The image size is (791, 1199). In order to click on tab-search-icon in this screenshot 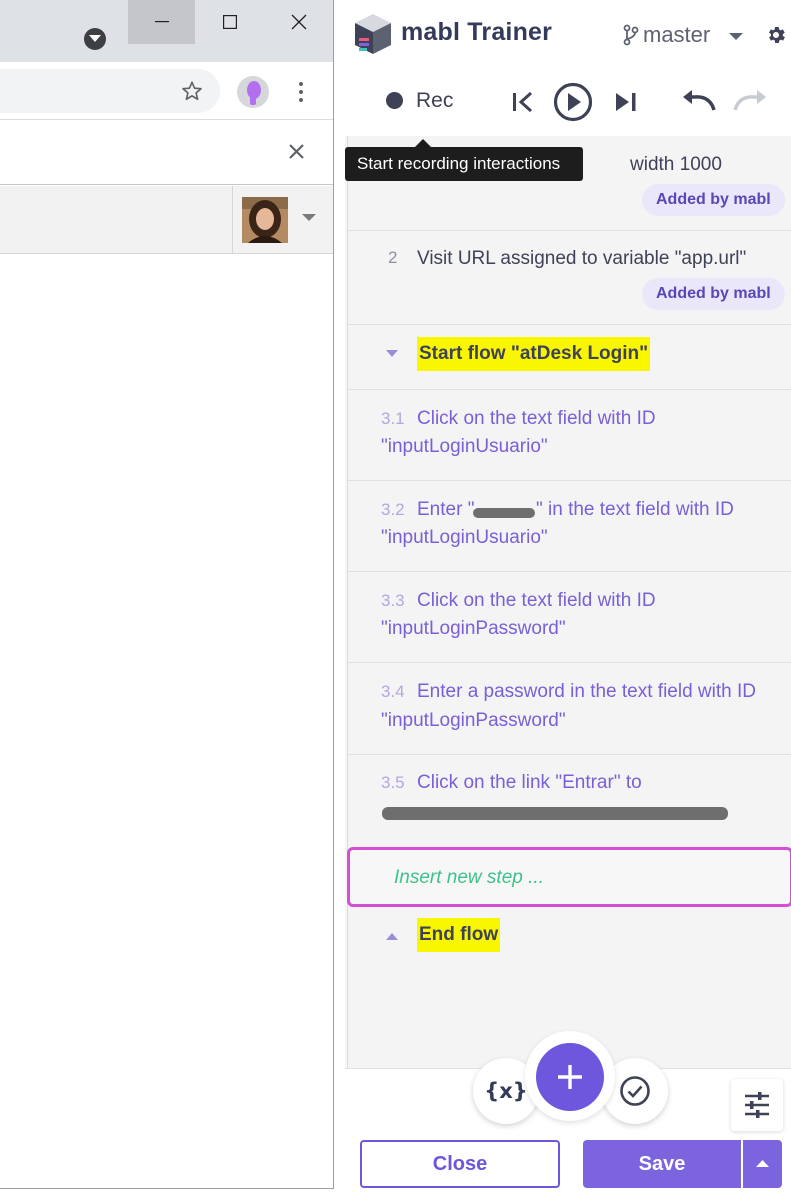, I will do `click(95, 39)`.